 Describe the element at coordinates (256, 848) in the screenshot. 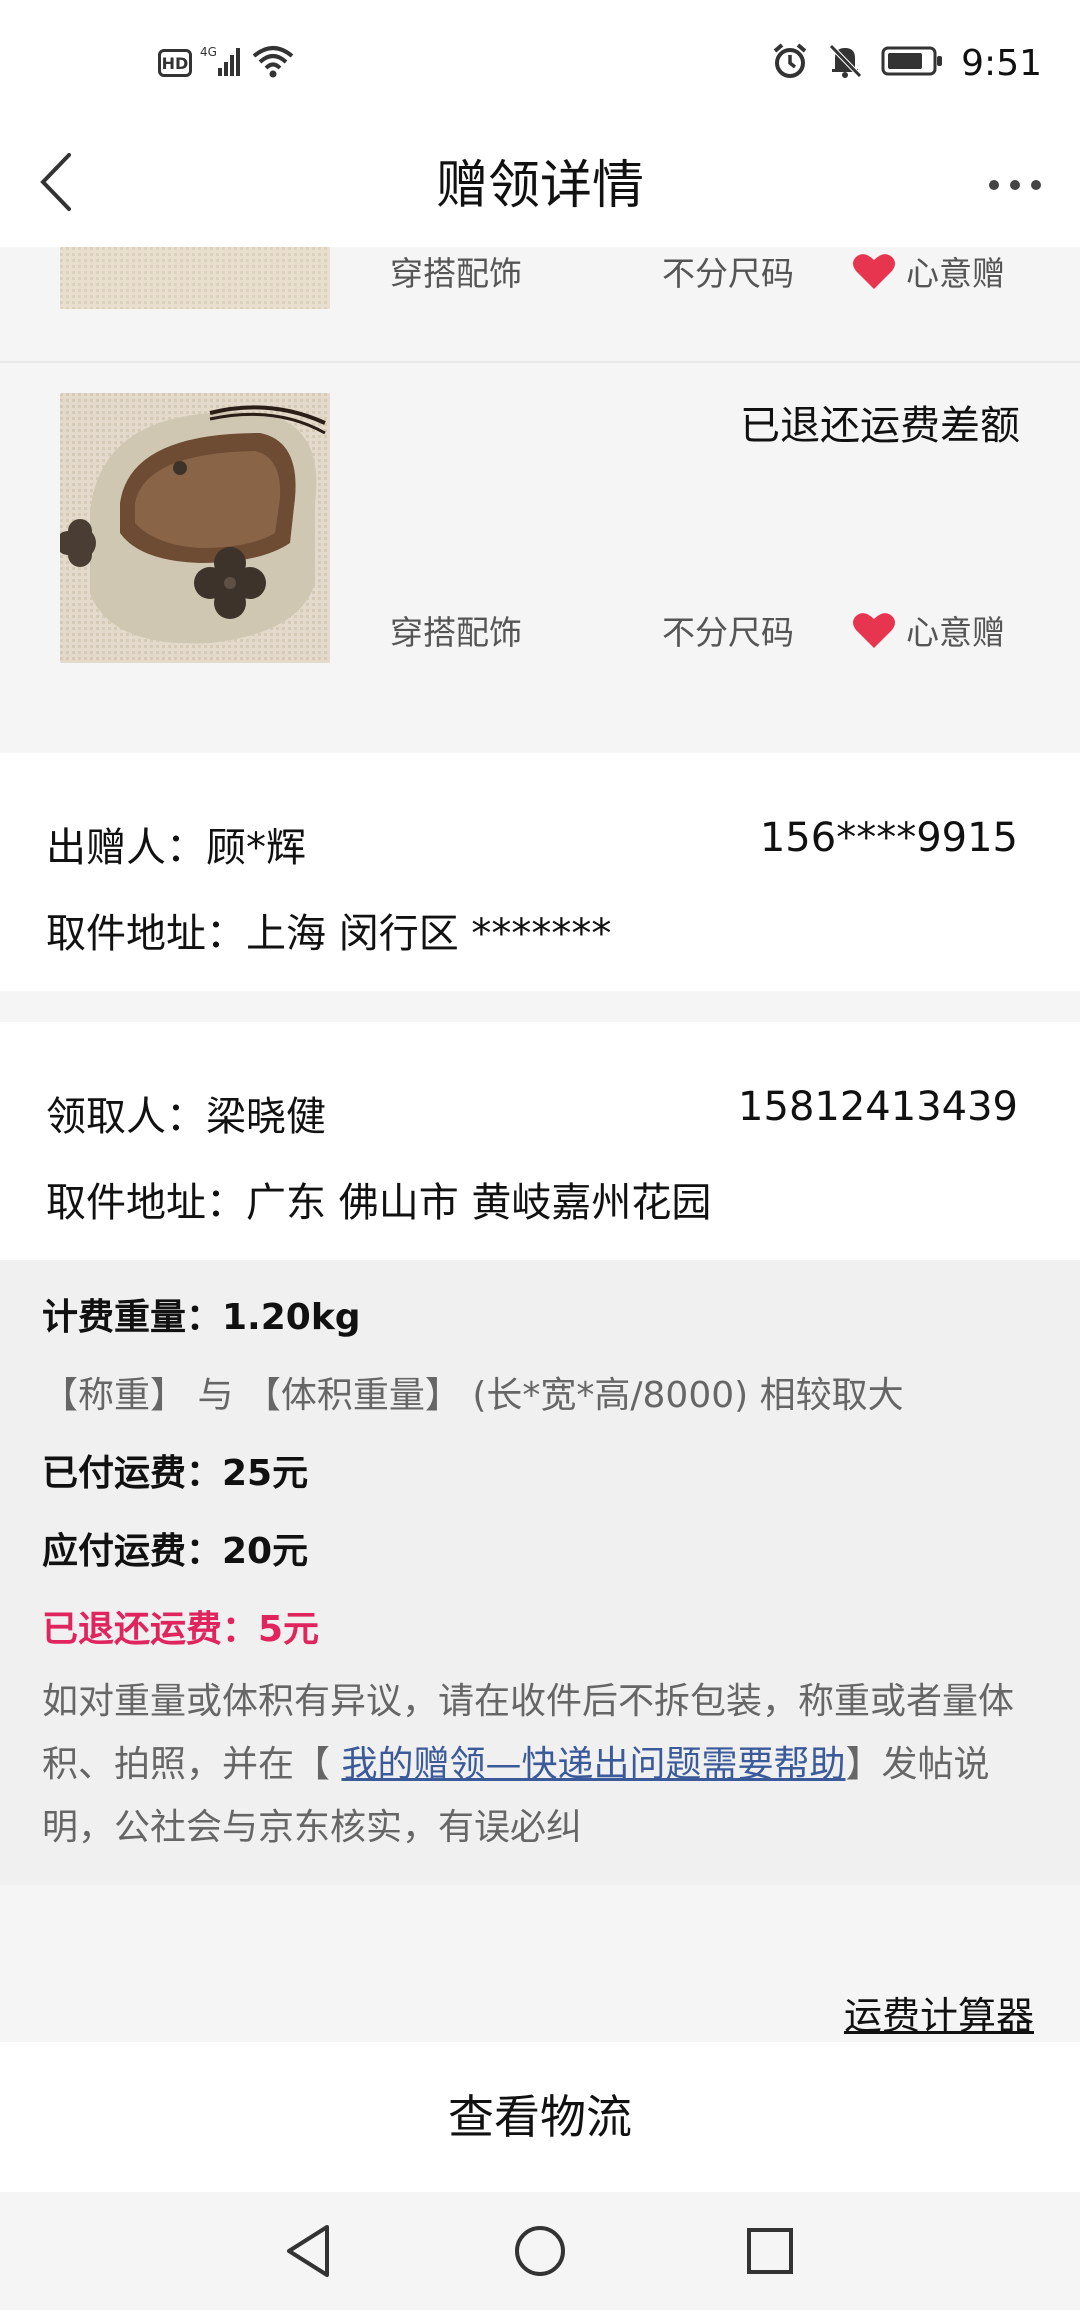

I see `sender-name: 顾*辉` at that location.